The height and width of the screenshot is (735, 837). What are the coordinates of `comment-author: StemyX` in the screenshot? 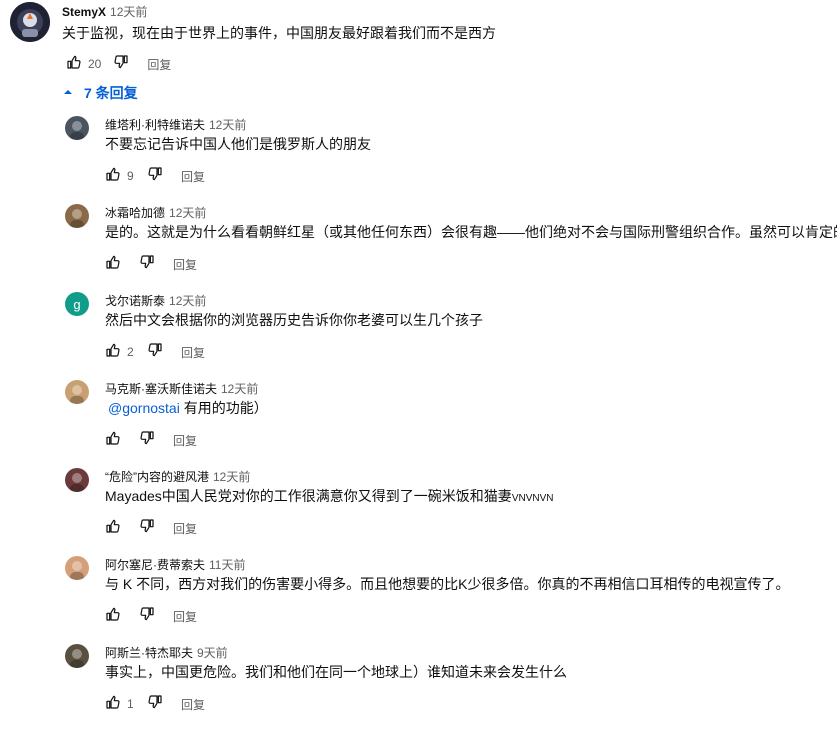 It's located at (84, 12).